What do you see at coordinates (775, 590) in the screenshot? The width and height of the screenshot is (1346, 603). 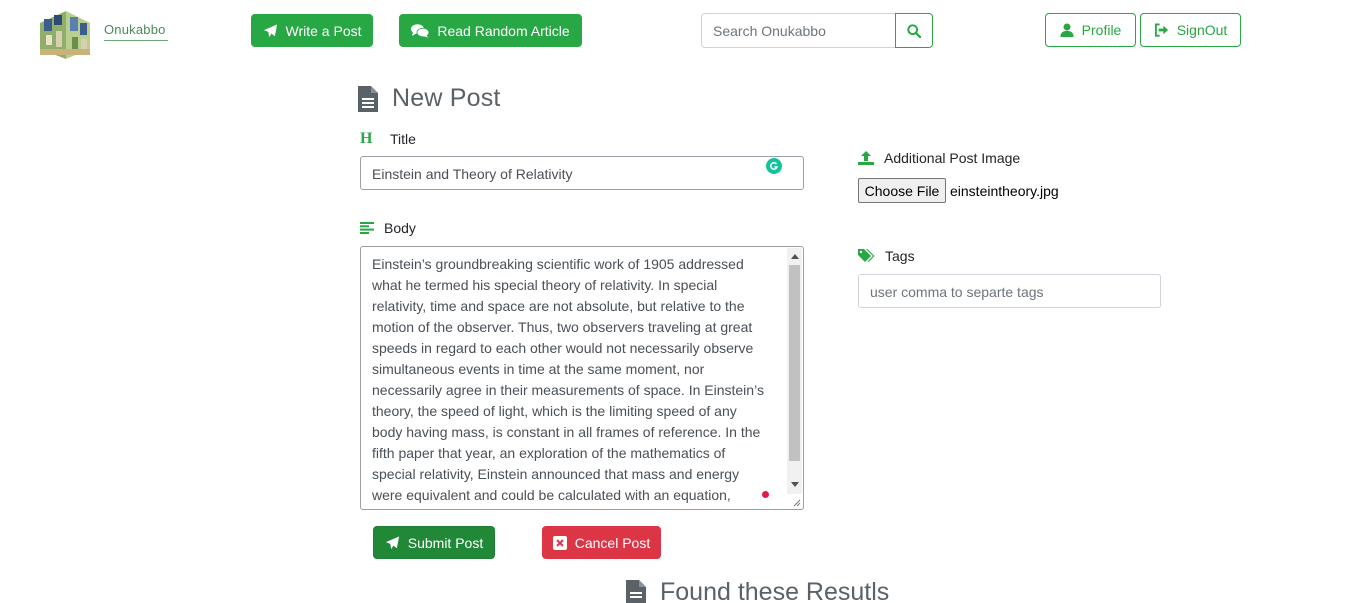 I see `results-title: Found these Resutls` at bounding box center [775, 590].